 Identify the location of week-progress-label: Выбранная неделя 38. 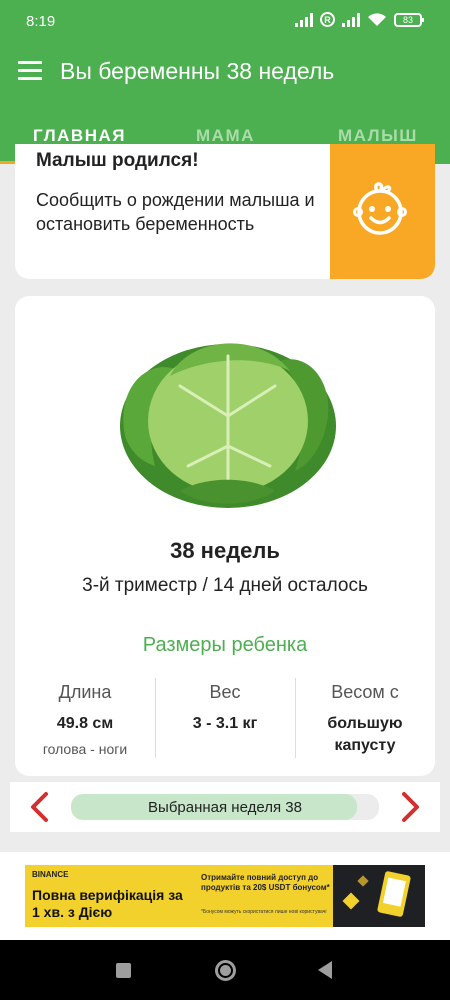
(225, 807).